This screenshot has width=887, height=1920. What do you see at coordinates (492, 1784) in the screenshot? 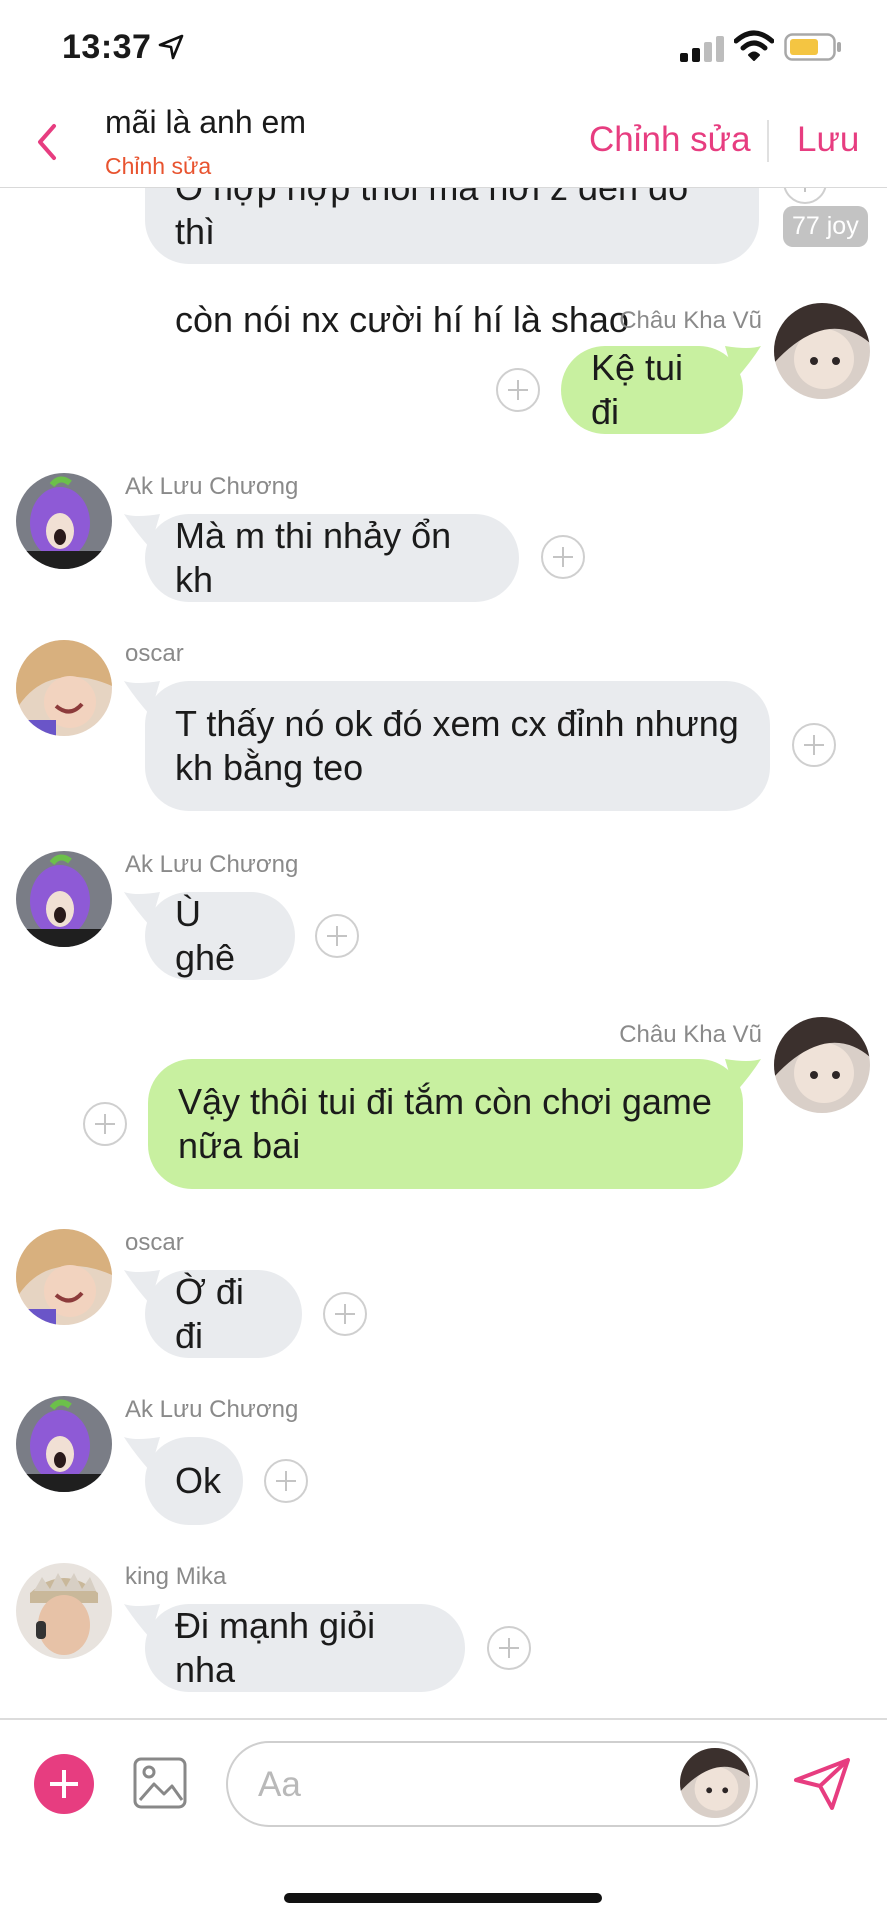
I see `message-input-field` at bounding box center [492, 1784].